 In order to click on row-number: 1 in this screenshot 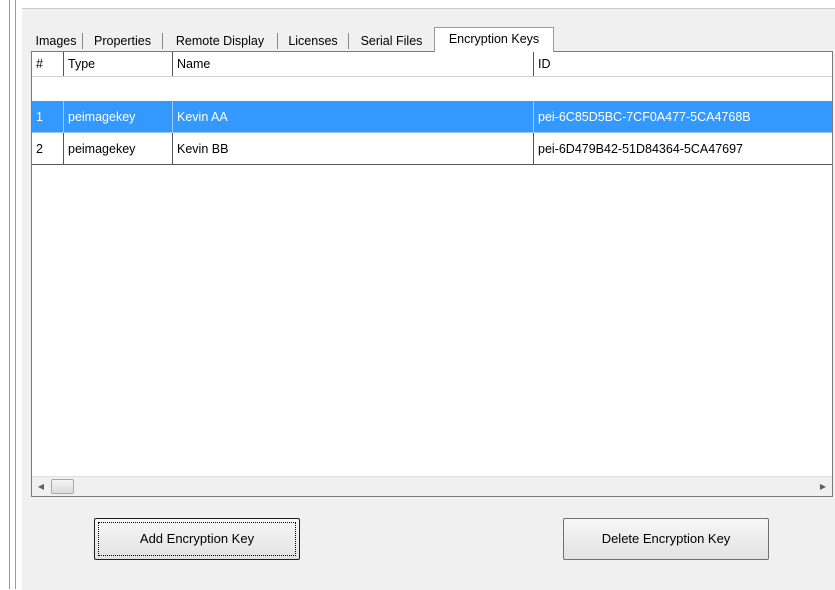, I will do `click(48, 117)`.